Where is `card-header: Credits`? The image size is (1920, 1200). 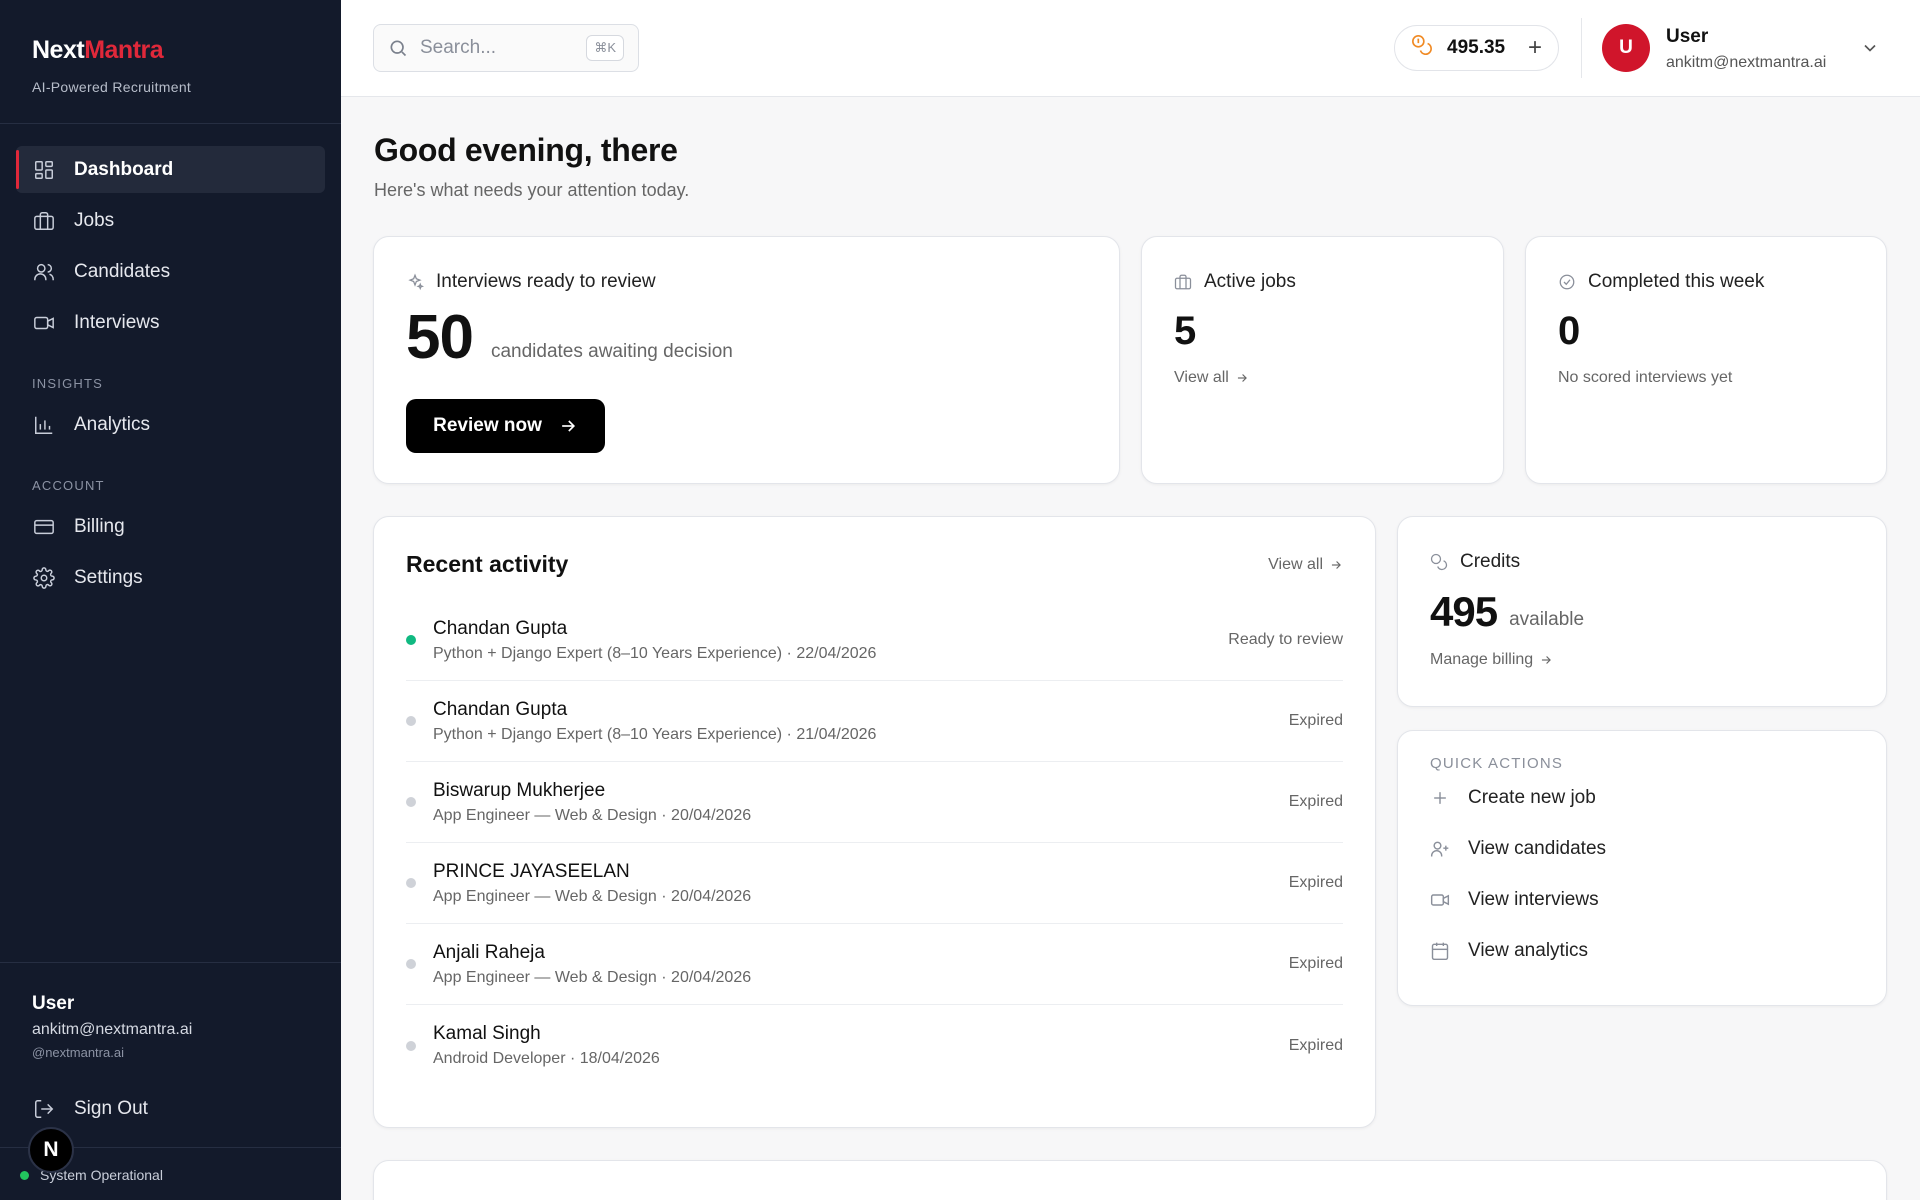 card-header: Credits is located at coordinates (1642, 562).